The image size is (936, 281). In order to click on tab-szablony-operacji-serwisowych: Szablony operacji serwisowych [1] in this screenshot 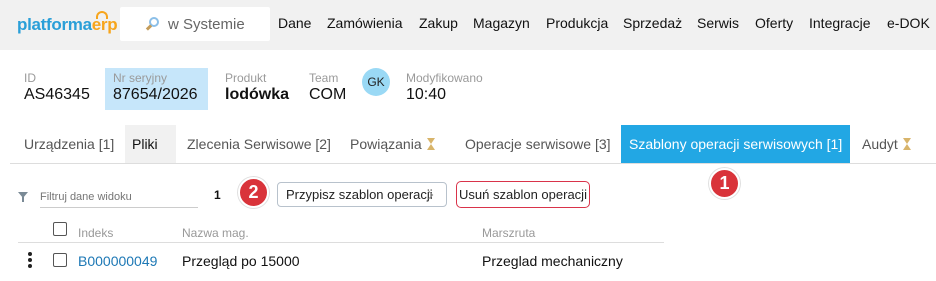, I will do `click(735, 144)`.